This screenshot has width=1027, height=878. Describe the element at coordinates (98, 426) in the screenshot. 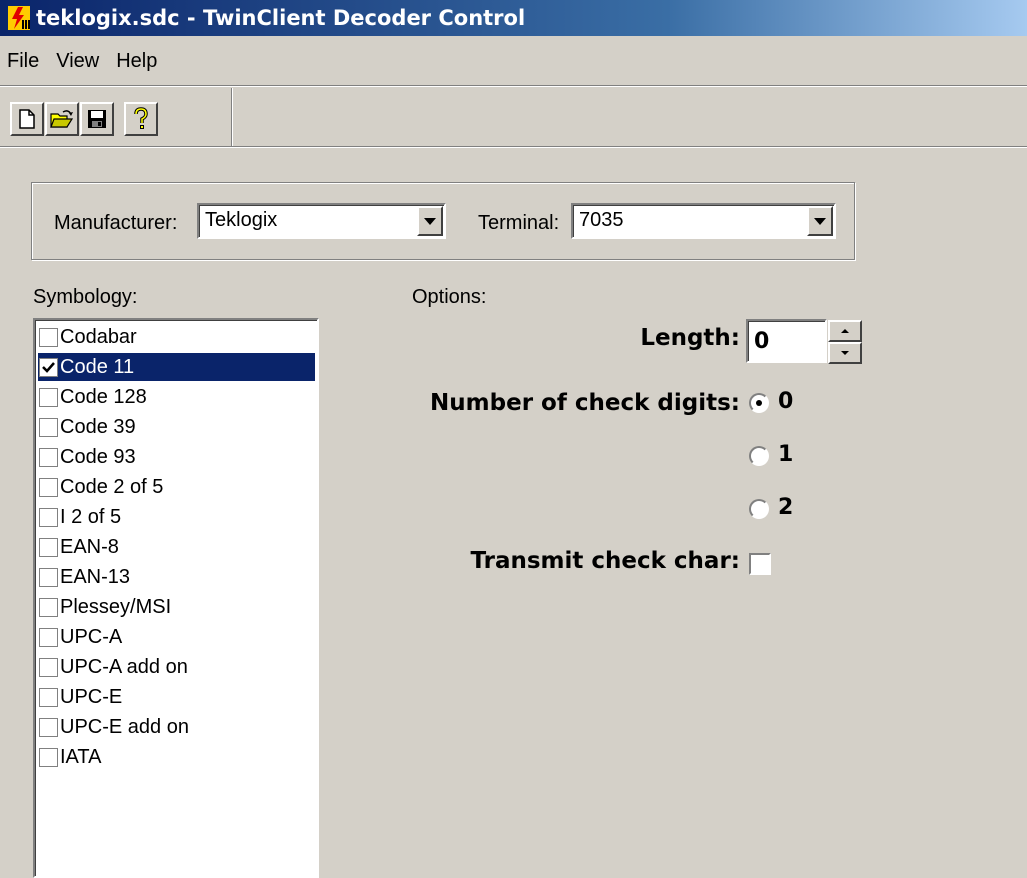

I see `symbology-item-label: Code 39` at that location.